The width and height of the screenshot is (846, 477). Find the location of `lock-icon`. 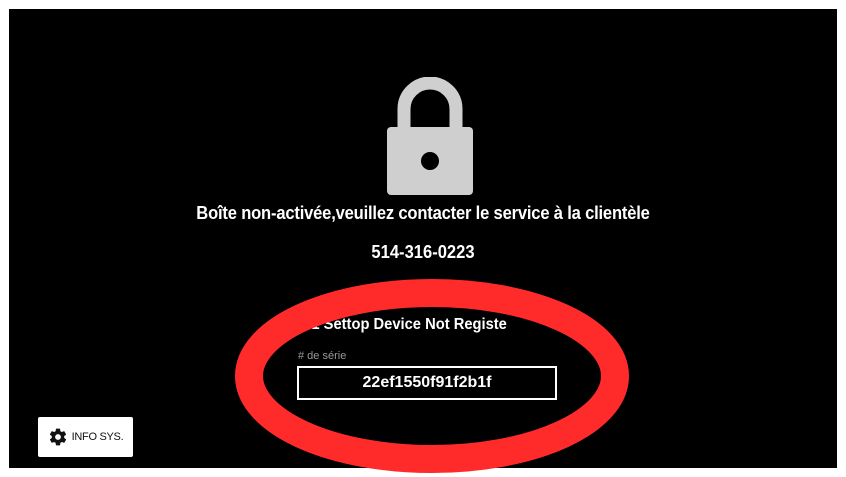

lock-icon is located at coordinates (430, 136).